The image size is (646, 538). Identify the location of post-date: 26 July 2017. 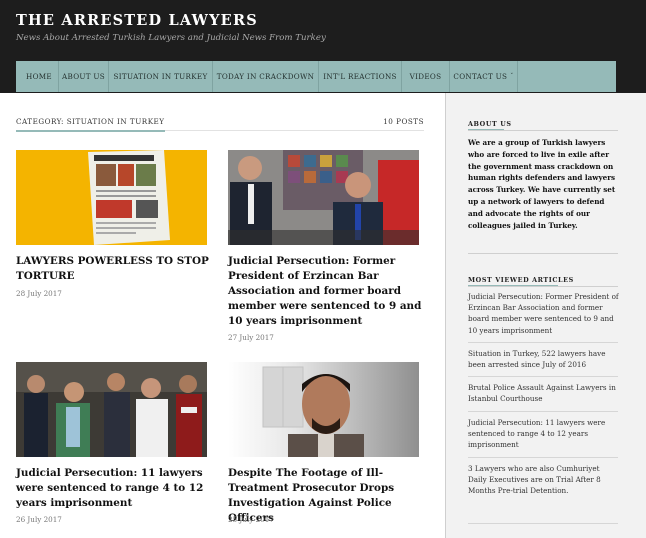
(39, 519).